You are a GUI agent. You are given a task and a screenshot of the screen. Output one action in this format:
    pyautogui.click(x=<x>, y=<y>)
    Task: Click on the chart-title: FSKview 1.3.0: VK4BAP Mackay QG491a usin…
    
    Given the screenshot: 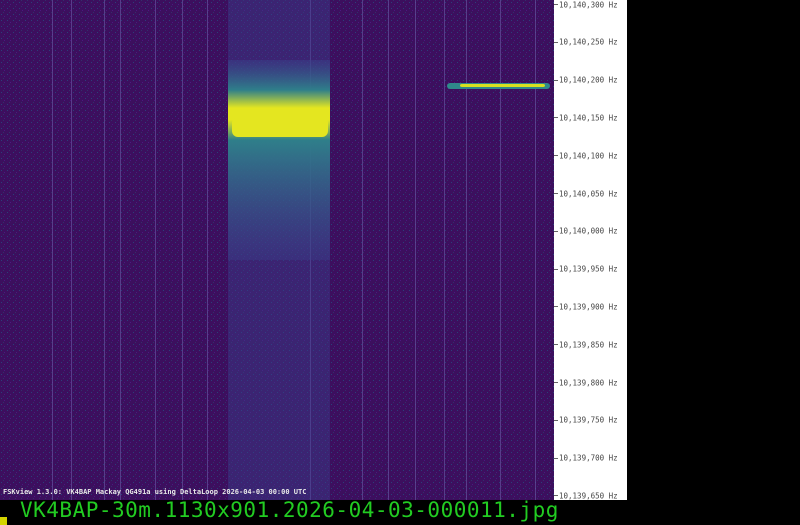 What is the action you would take?
    pyautogui.click(x=155, y=492)
    